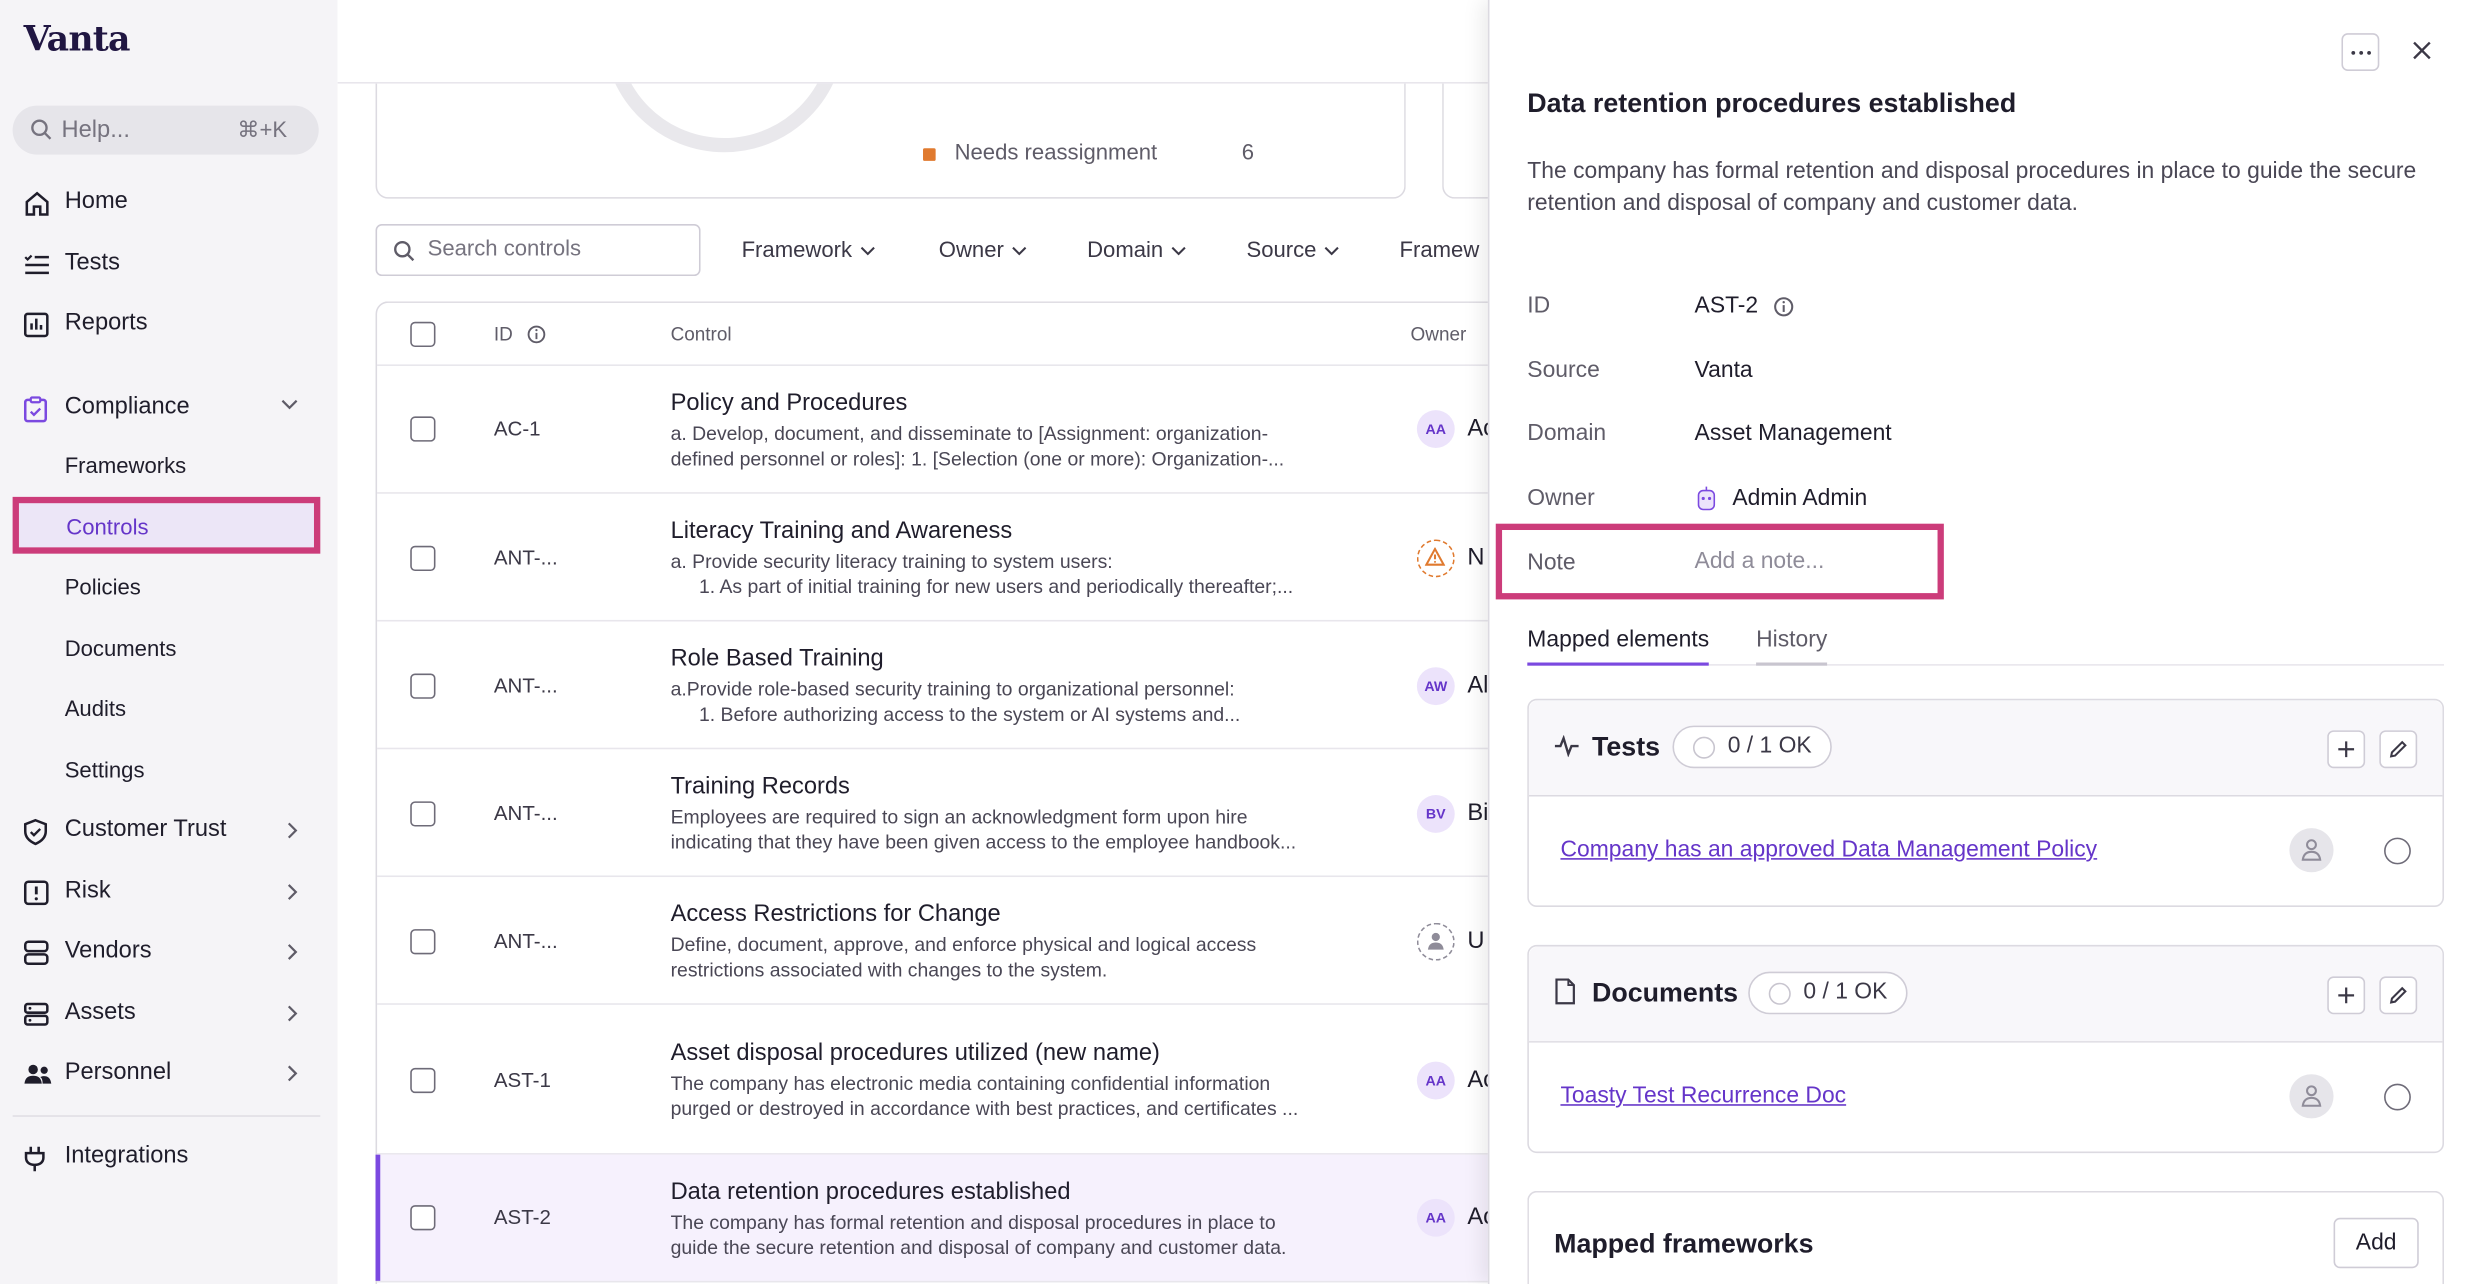  I want to click on nav-integrations: Integrations, so click(169, 1158).